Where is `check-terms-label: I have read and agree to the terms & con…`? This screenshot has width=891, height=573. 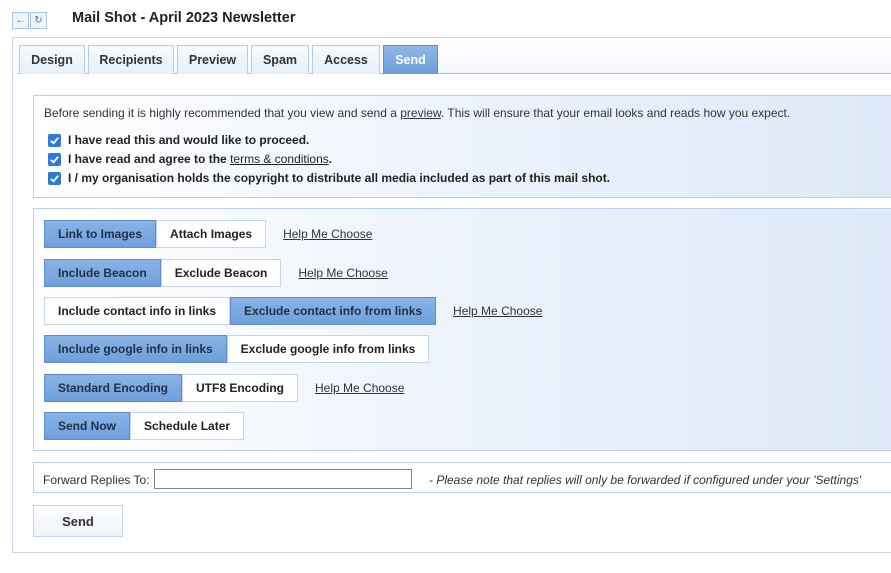 check-terms-label: I have read and agree to the terms & con… is located at coordinates (200, 159).